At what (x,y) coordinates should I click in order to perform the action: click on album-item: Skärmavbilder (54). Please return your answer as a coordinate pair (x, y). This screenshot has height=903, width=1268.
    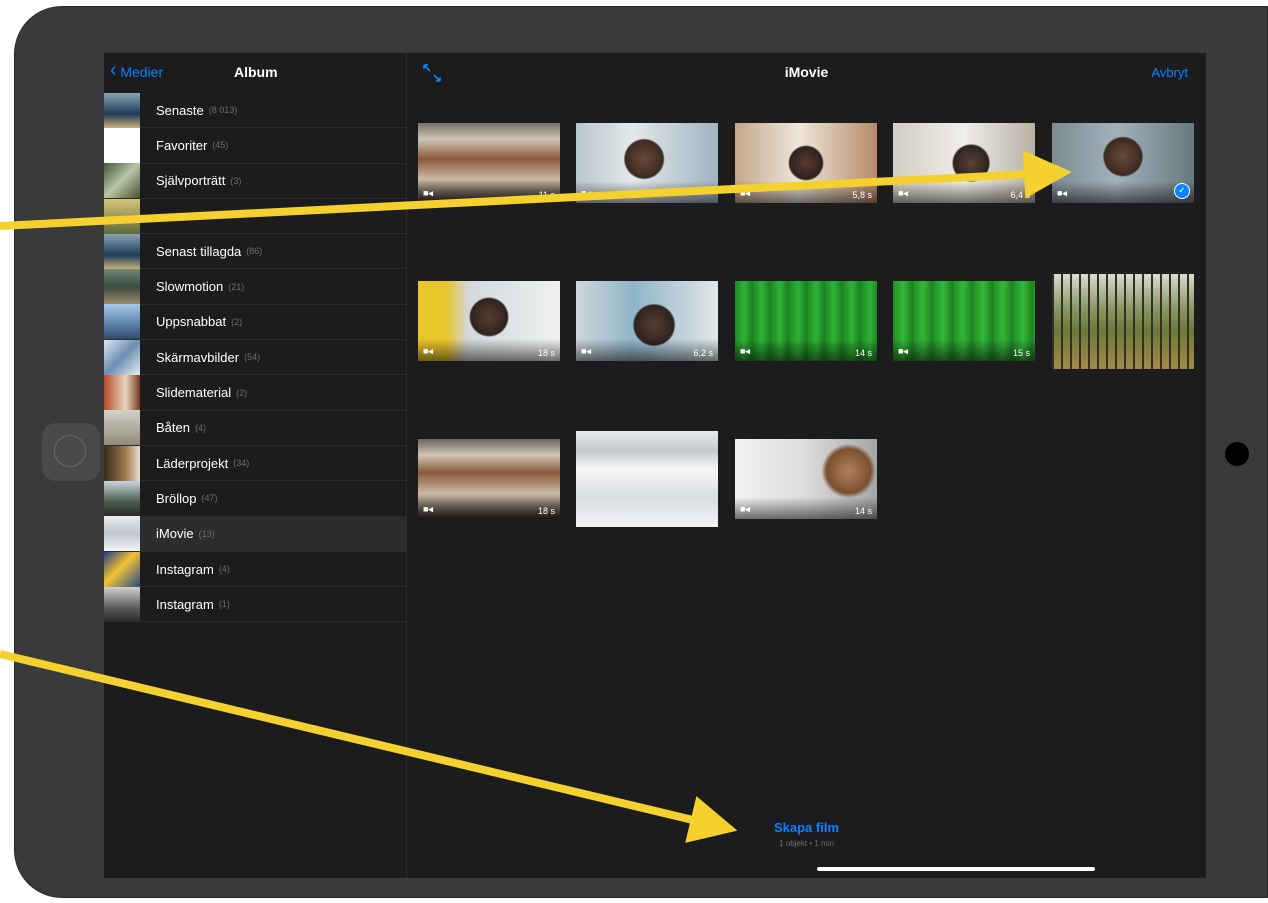
    Looking at the image, I should click on (255, 357).